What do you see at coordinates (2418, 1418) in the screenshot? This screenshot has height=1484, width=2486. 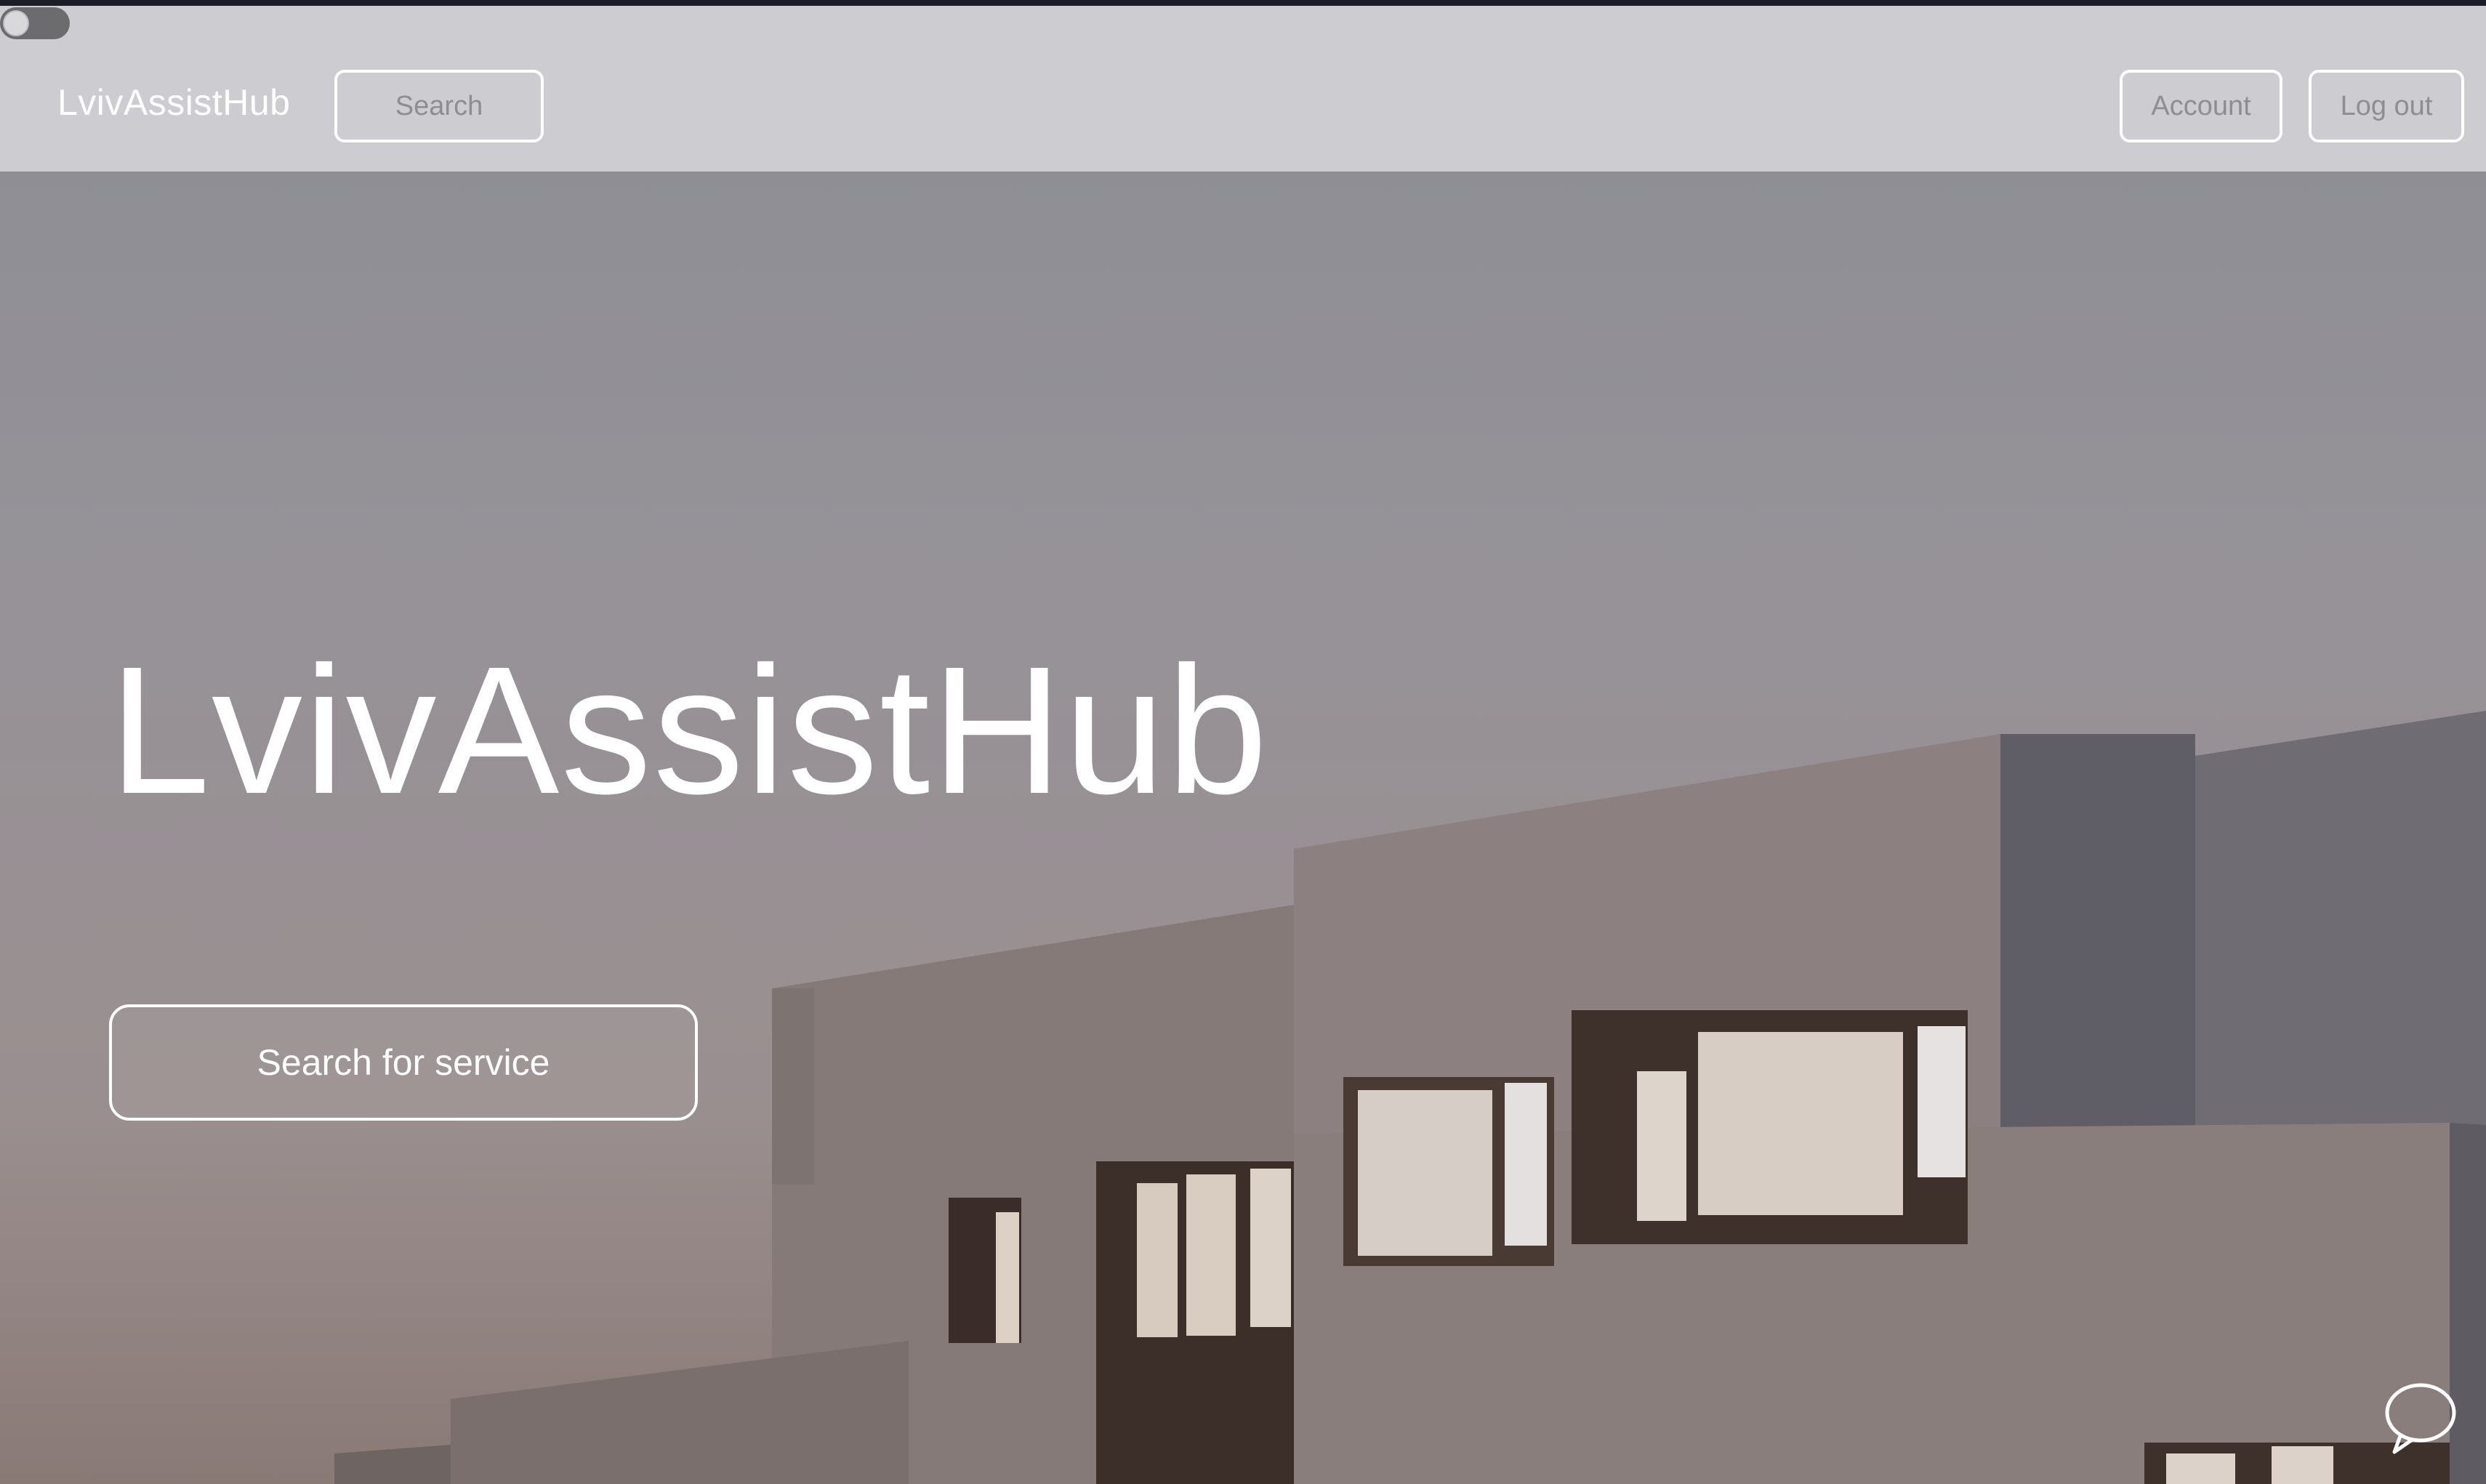 I see `chat-bubble-icon` at bounding box center [2418, 1418].